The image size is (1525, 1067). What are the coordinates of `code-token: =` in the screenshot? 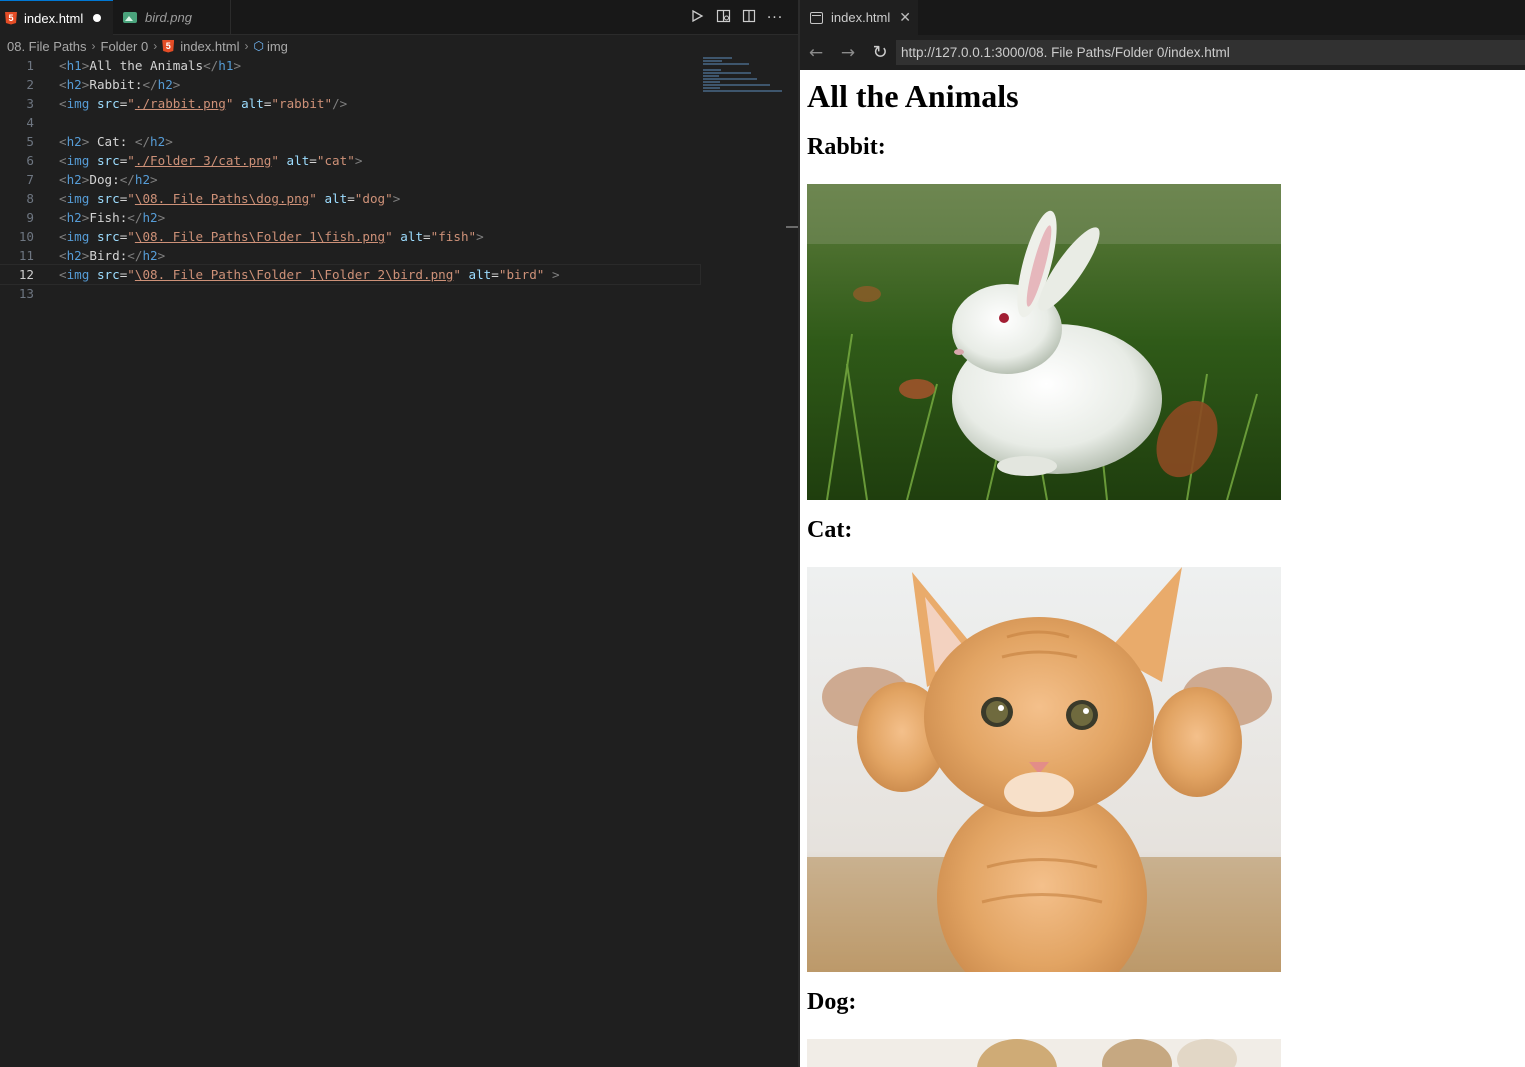 It's located at (351, 198).